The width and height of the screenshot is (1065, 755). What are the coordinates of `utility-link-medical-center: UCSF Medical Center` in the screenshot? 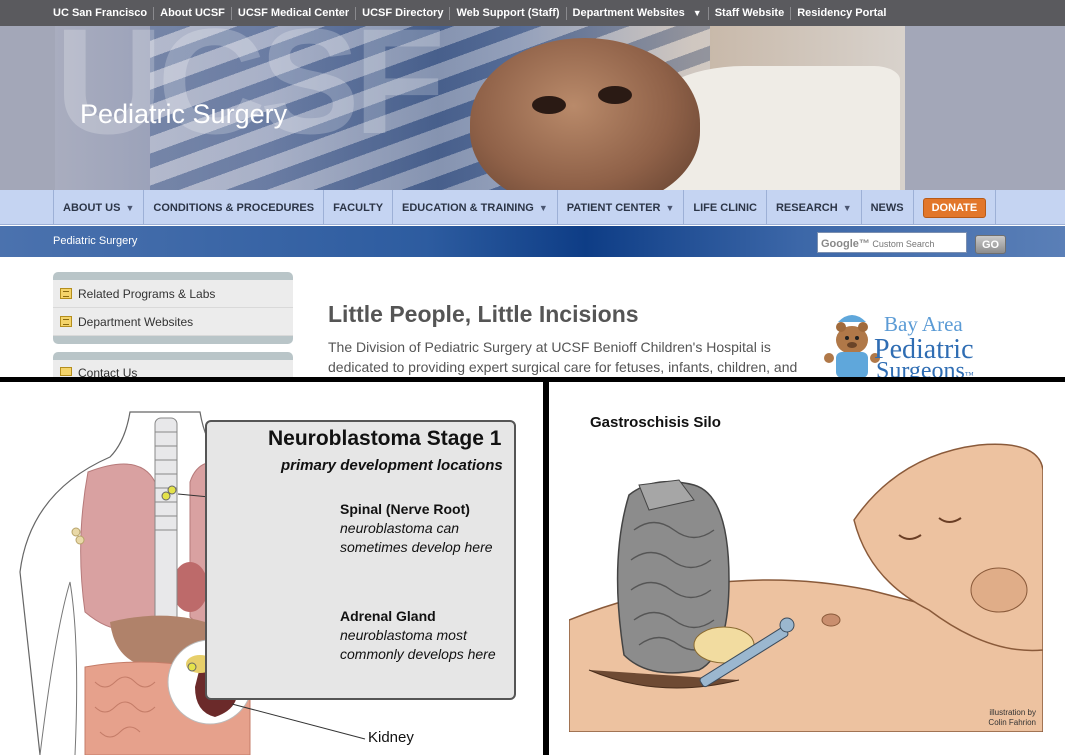 It's located at (292, 13).